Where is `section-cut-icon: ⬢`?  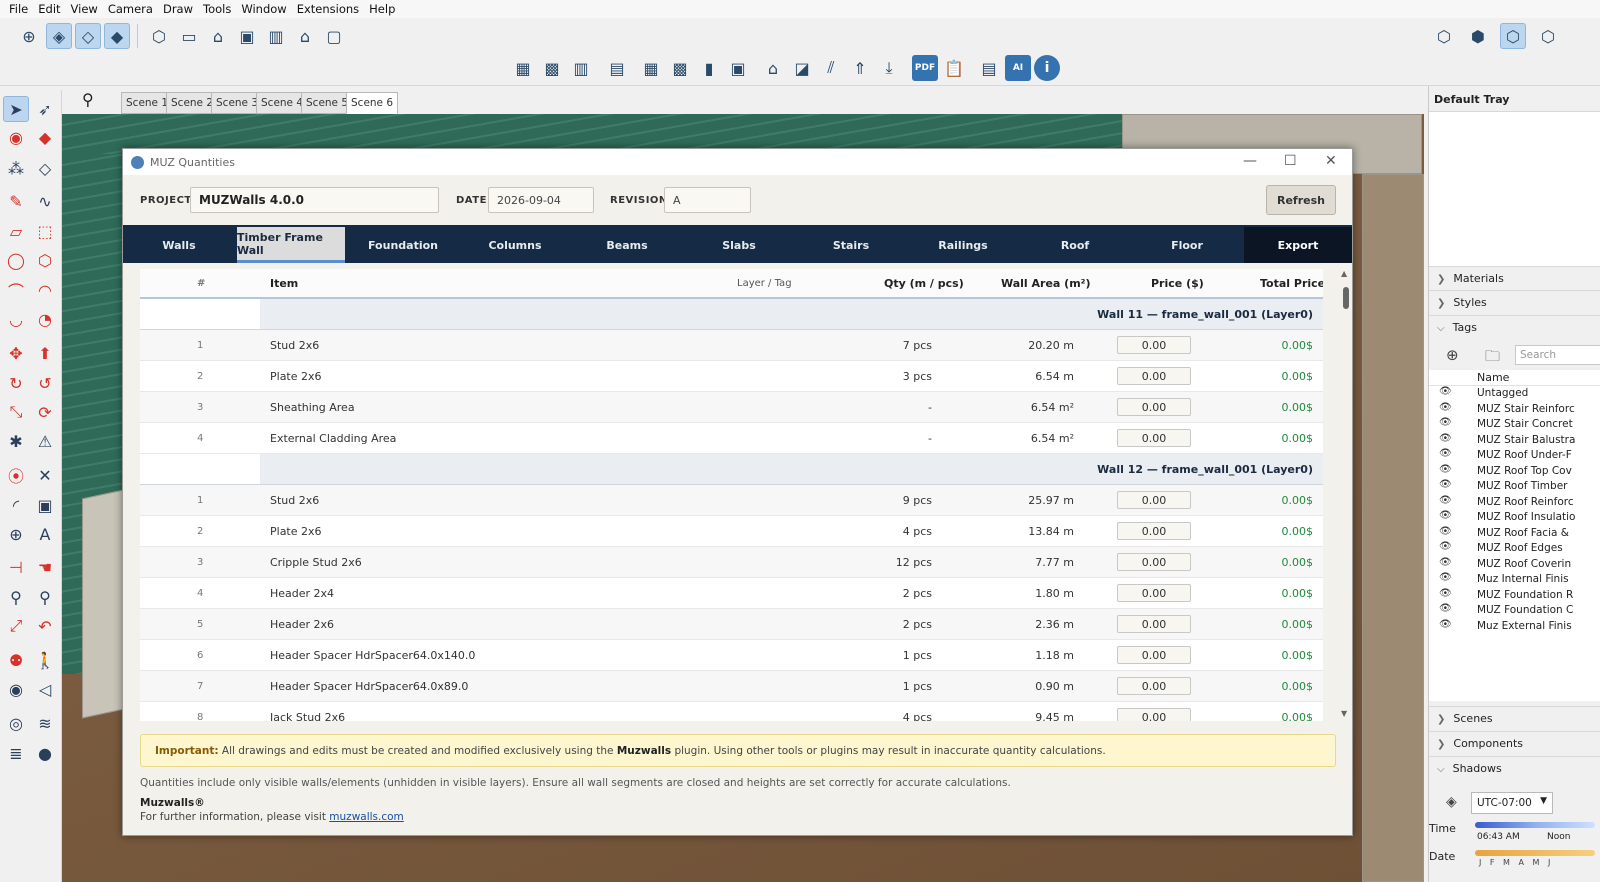 section-cut-icon: ⬢ is located at coordinates (1478, 36).